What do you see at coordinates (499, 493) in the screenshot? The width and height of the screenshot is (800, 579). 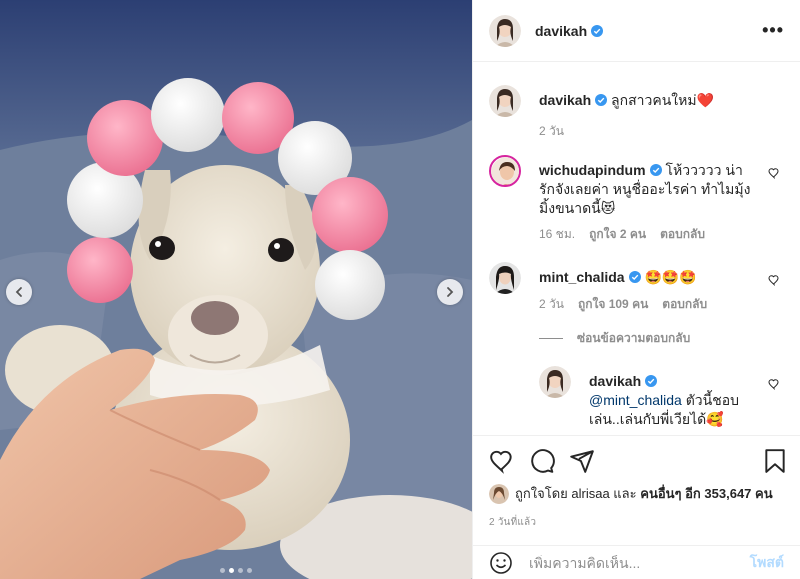 I see `liker-avatar` at bounding box center [499, 493].